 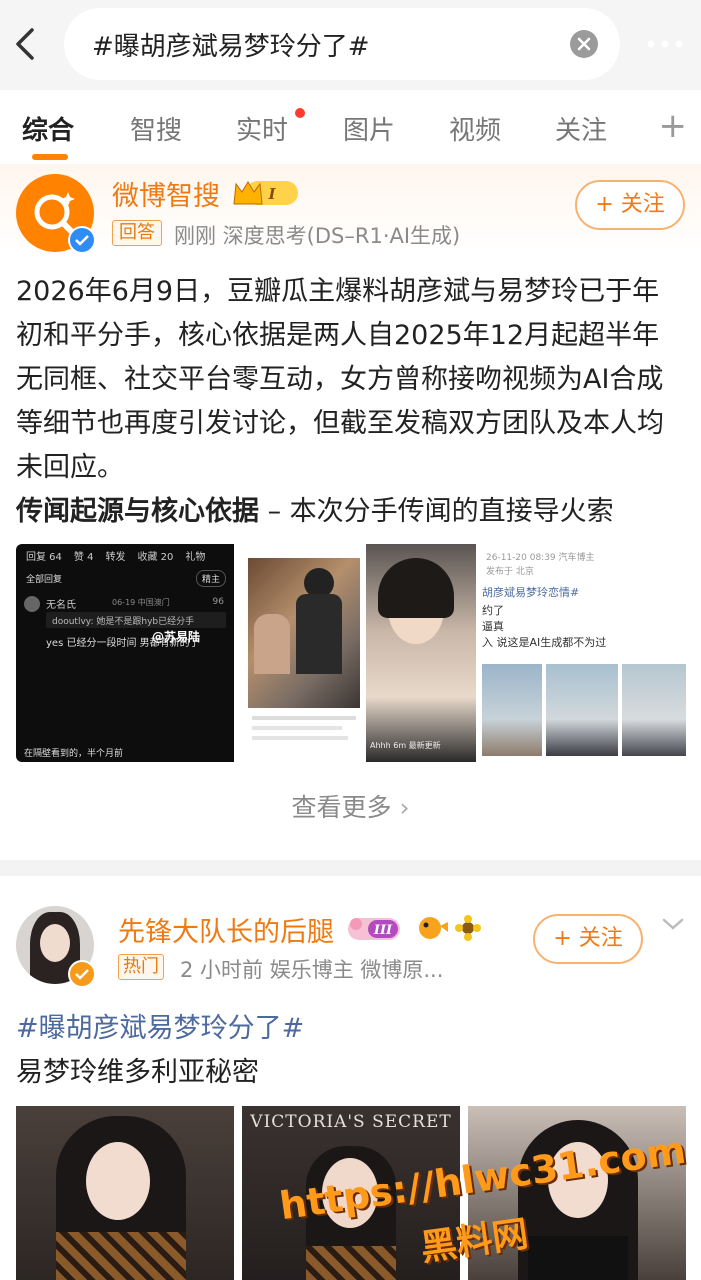 What do you see at coordinates (540, 558) in the screenshot?
I see `screenshot-header: 26-11-20 08:39 汽车博主` at bounding box center [540, 558].